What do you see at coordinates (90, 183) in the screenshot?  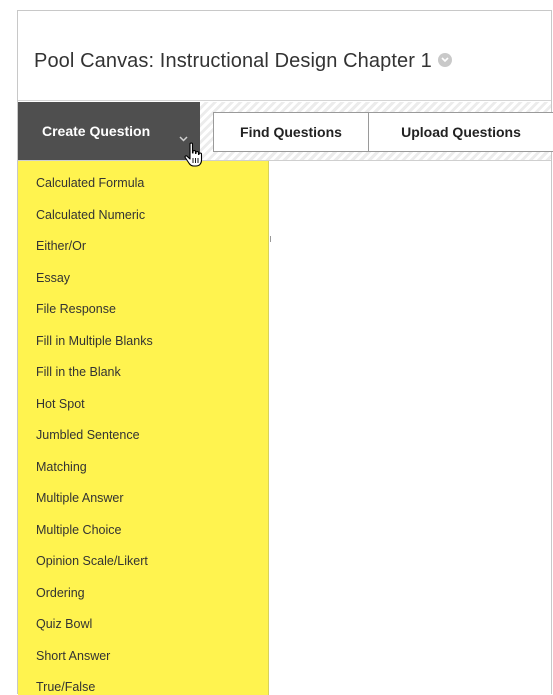 I see `menu-item-calculated-formula: Calculated Formula` at bounding box center [90, 183].